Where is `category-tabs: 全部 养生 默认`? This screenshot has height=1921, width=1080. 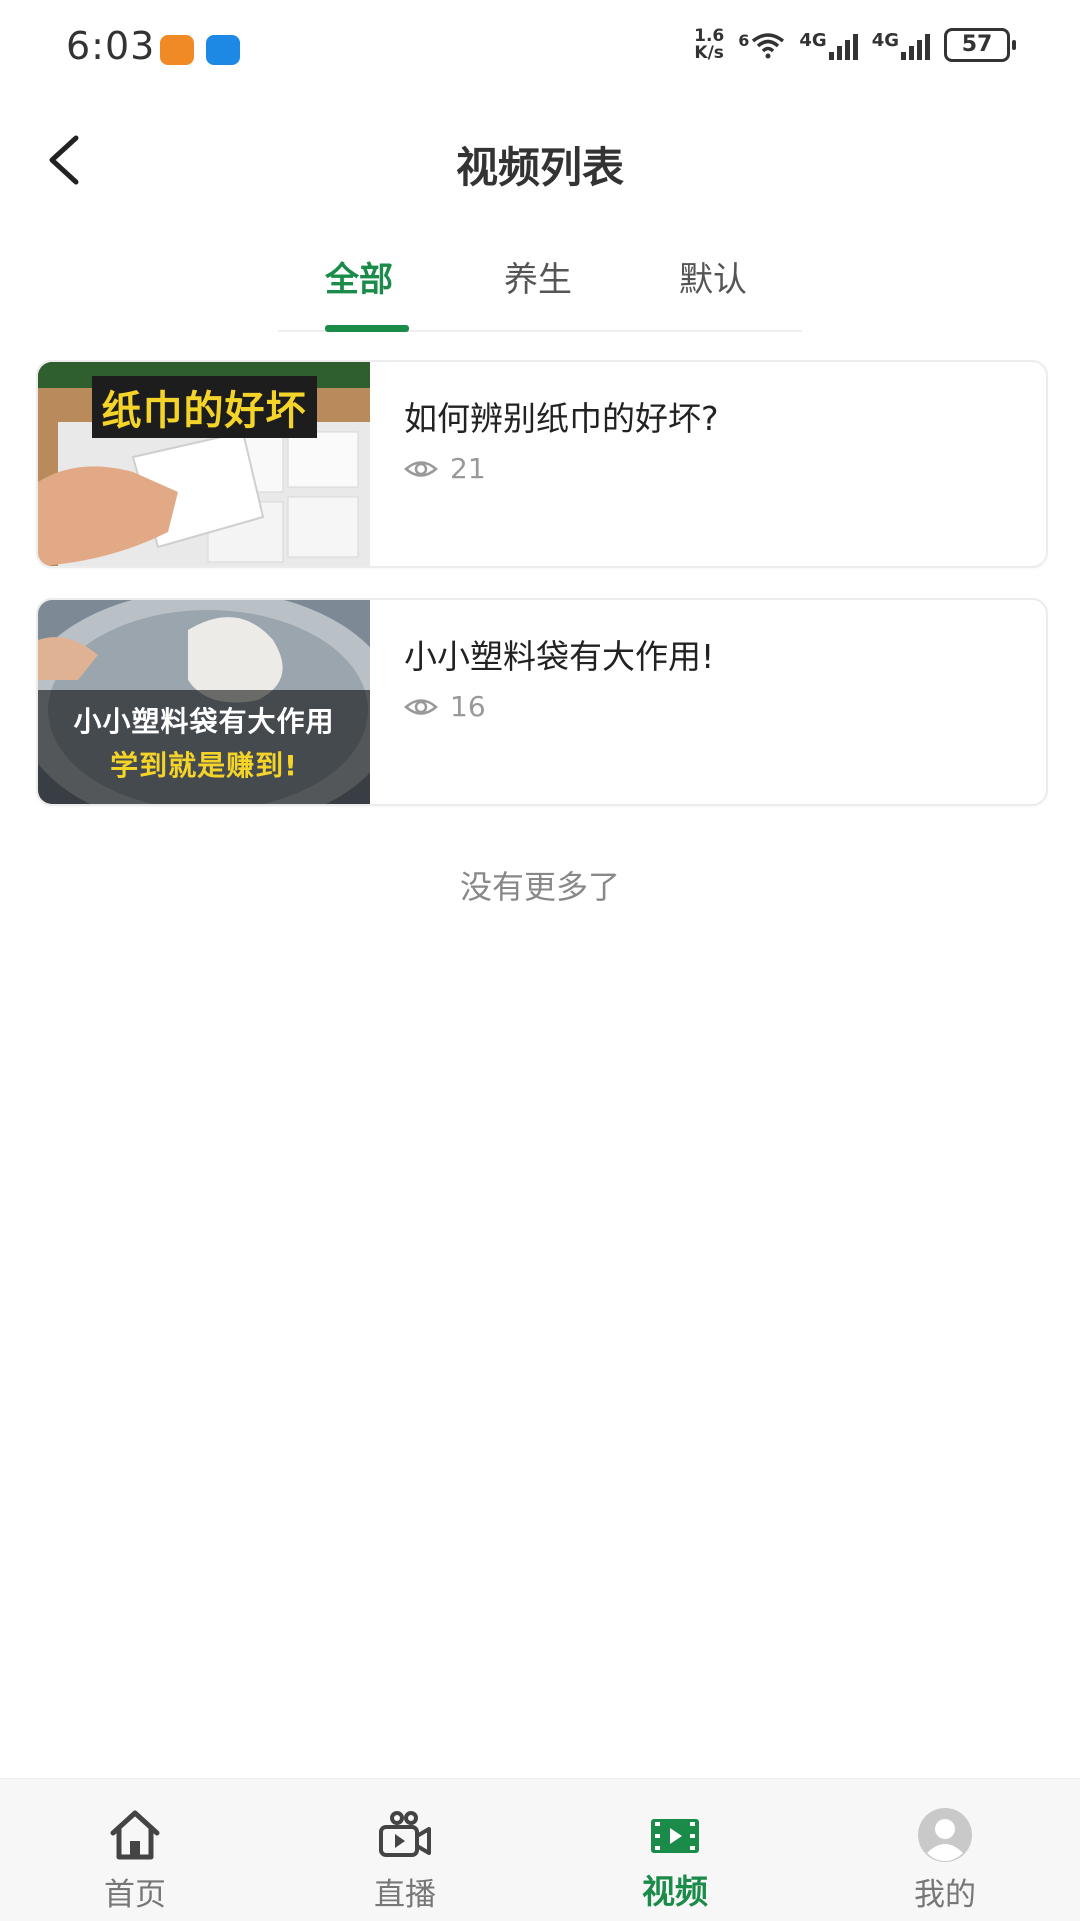 category-tabs: 全部 养生 默认 is located at coordinates (540, 286).